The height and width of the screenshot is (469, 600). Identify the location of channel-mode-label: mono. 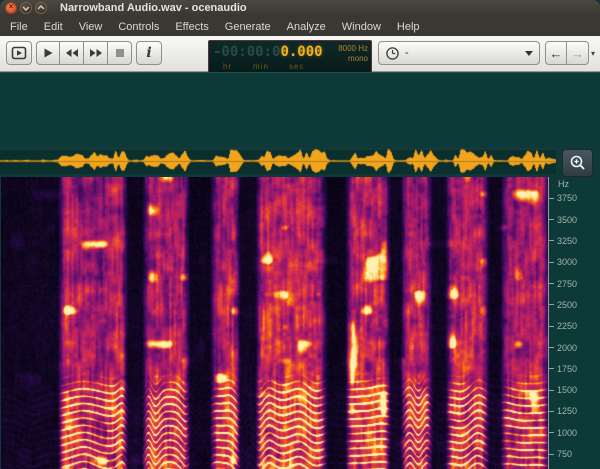
(357, 58).